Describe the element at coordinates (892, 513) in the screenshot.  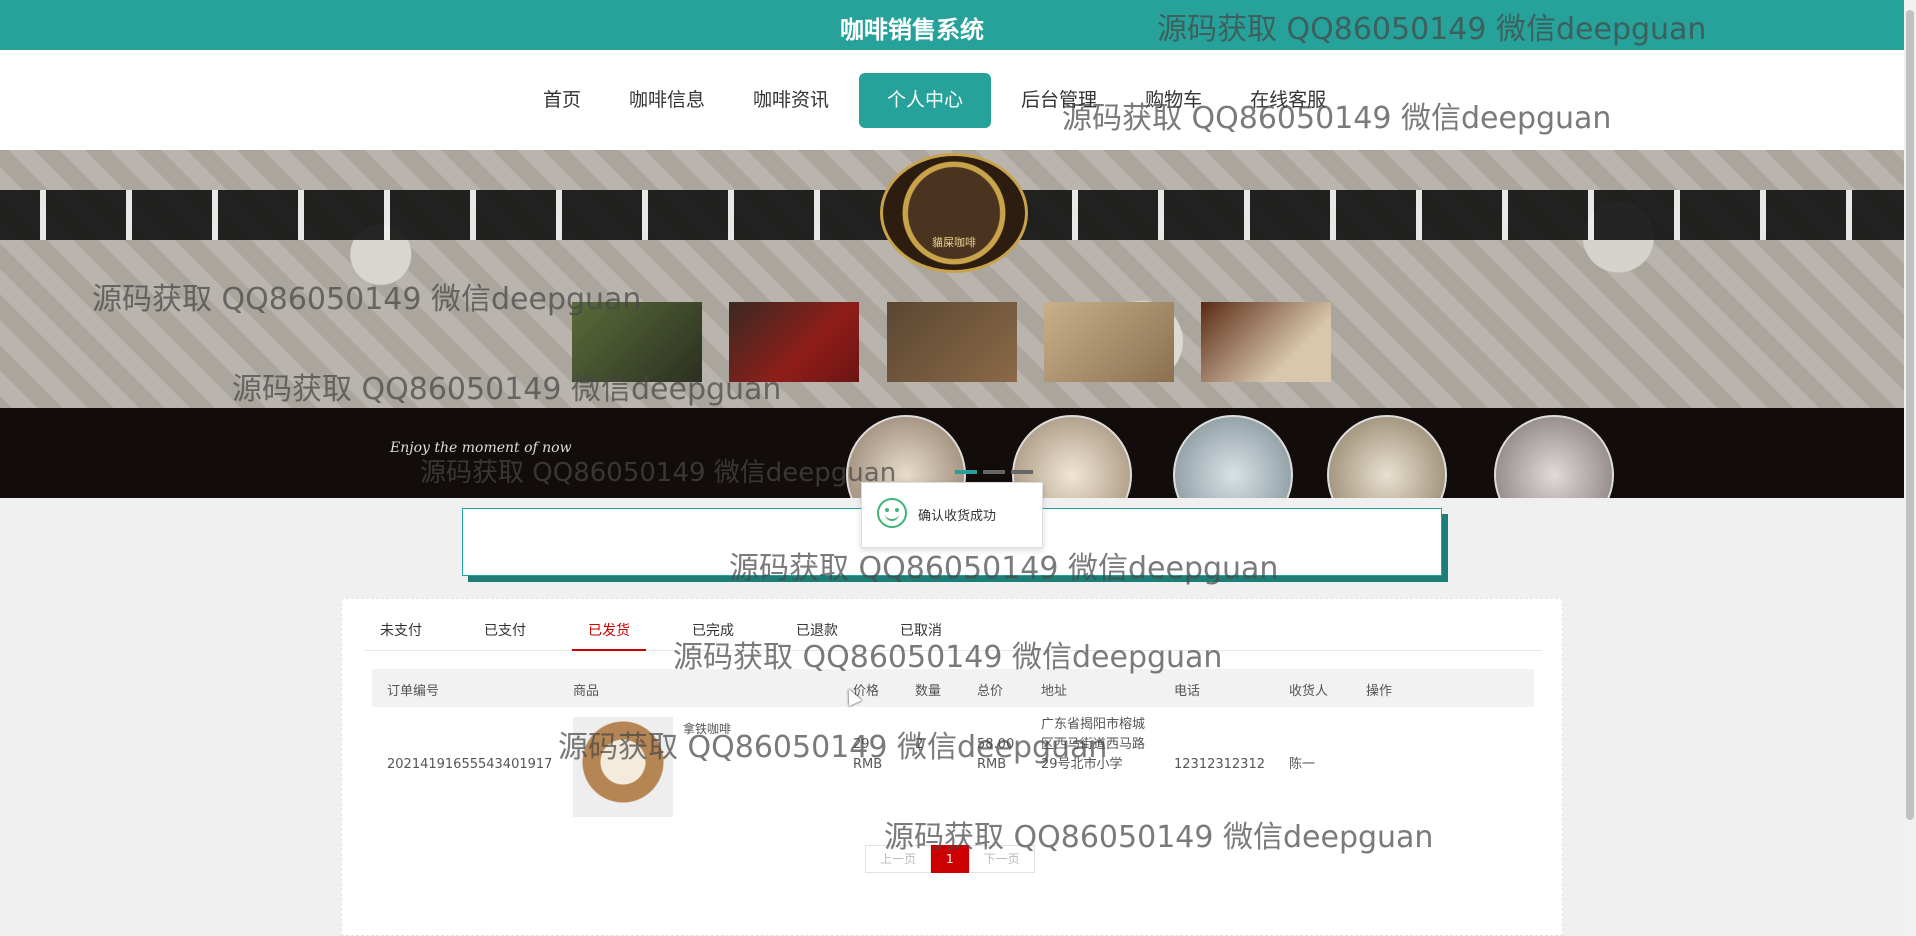
I see `smile-icon` at that location.